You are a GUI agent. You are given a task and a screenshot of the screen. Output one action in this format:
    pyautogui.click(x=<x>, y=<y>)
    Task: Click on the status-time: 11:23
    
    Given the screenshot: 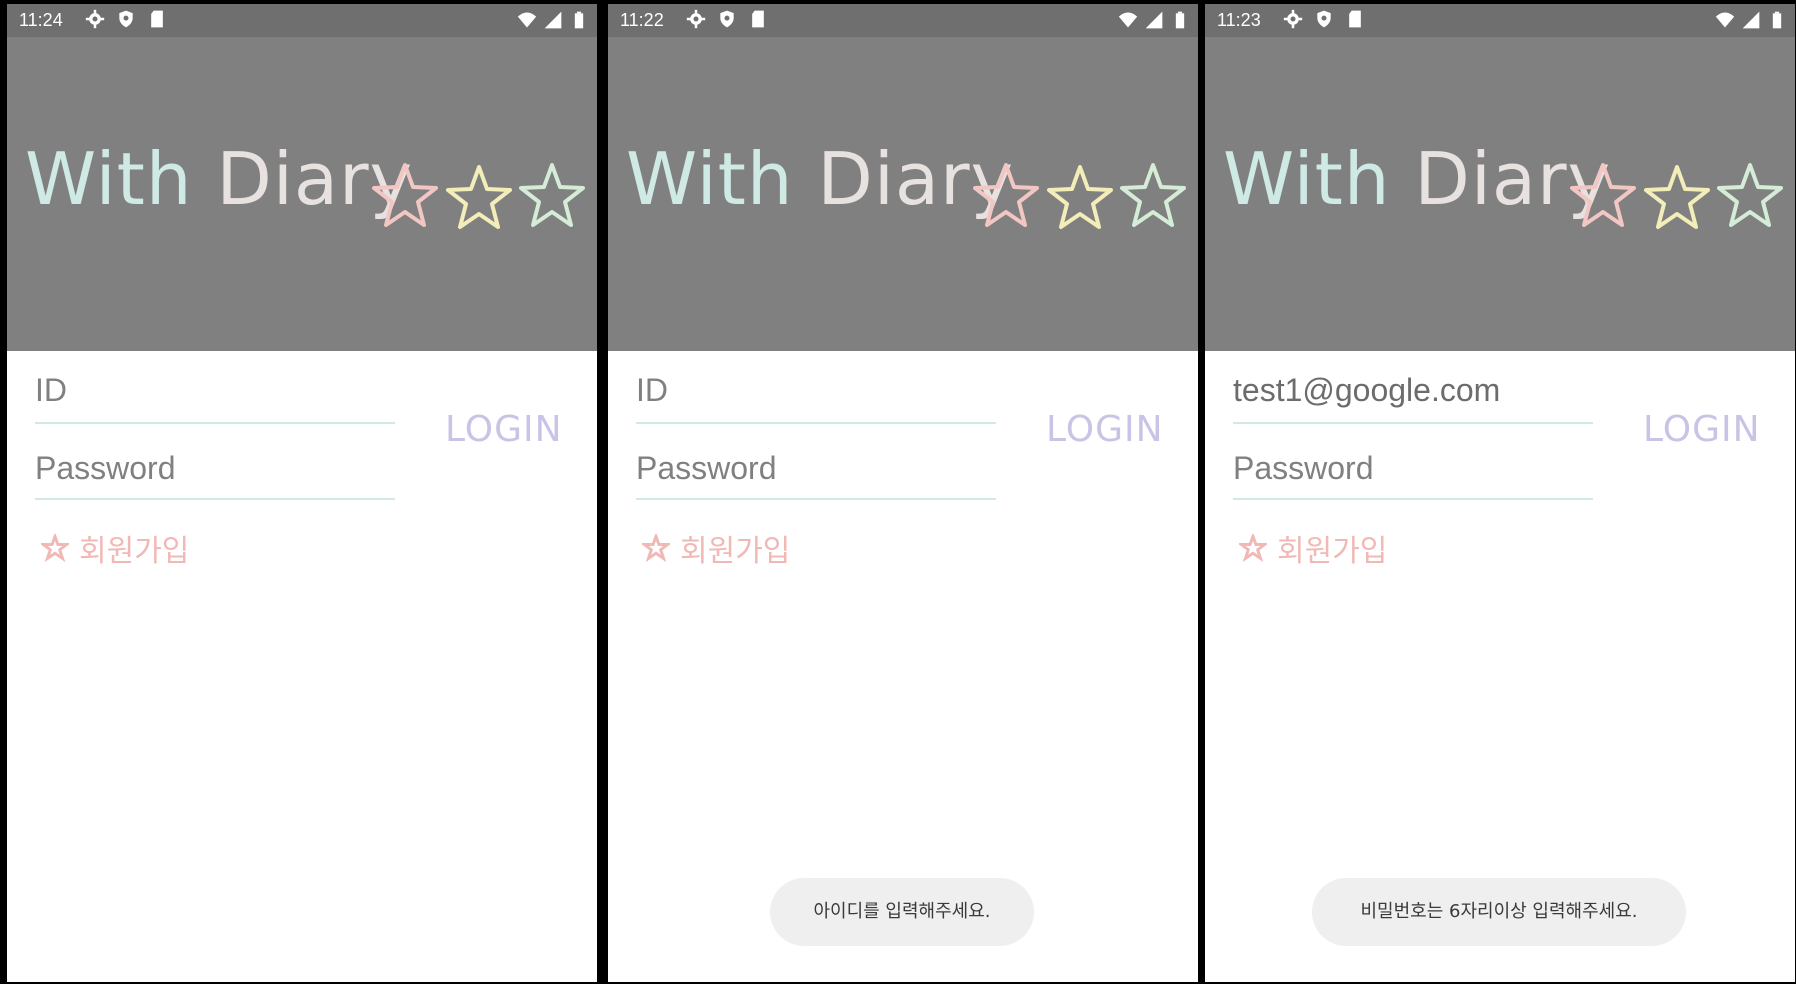 What is the action you would take?
    pyautogui.click(x=1239, y=20)
    